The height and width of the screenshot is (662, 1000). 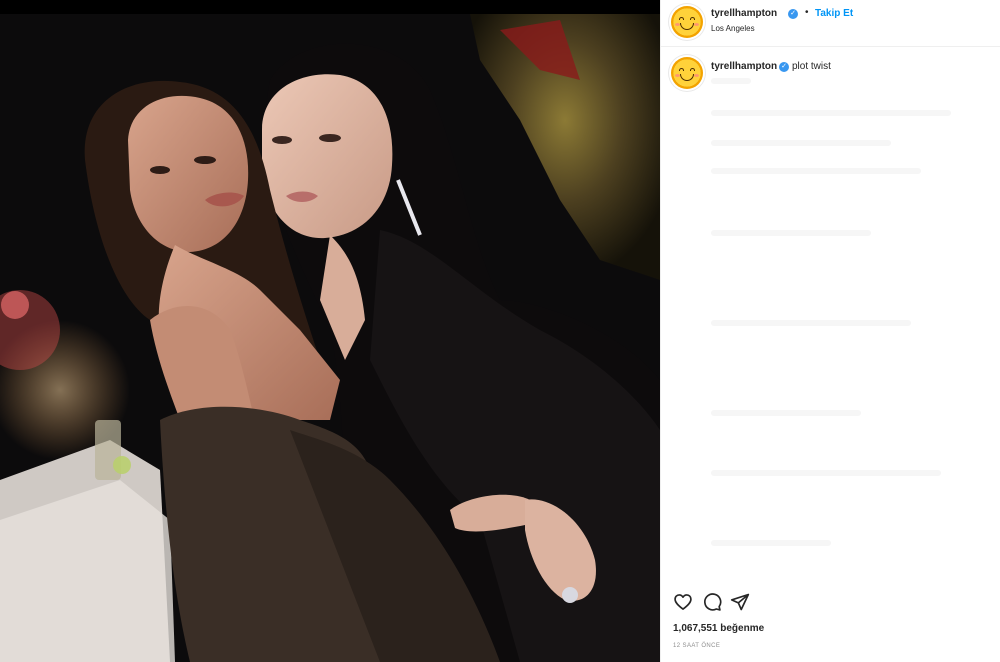 What do you see at coordinates (733, 28) in the screenshot?
I see `location-link: Los Angeles` at bounding box center [733, 28].